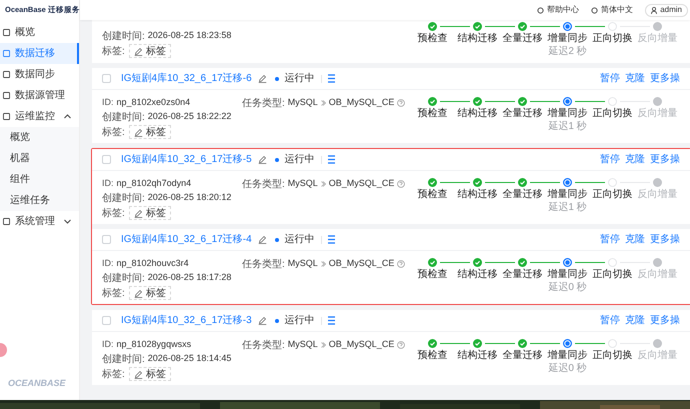 The image size is (690, 409). Describe the element at coordinates (153, 103) in the screenshot. I see `task-id: np_8102xe0zs0n4` at that location.